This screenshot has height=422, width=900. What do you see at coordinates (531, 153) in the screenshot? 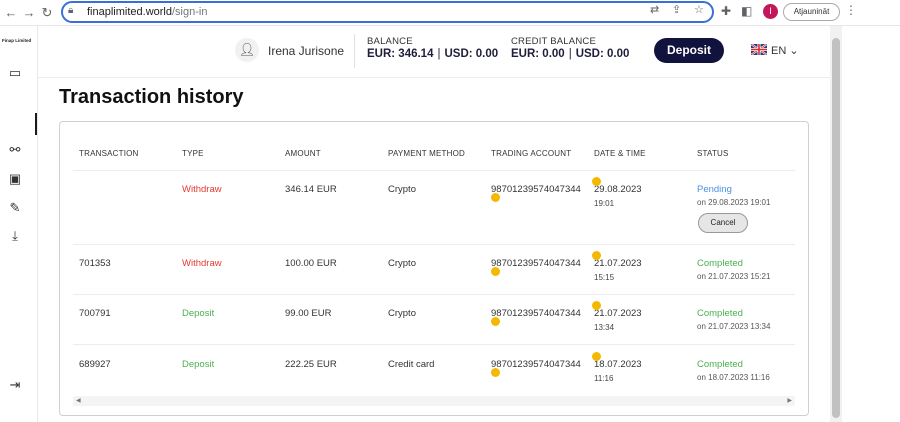
I see `column-header: TRADING ACCOUNT` at bounding box center [531, 153].